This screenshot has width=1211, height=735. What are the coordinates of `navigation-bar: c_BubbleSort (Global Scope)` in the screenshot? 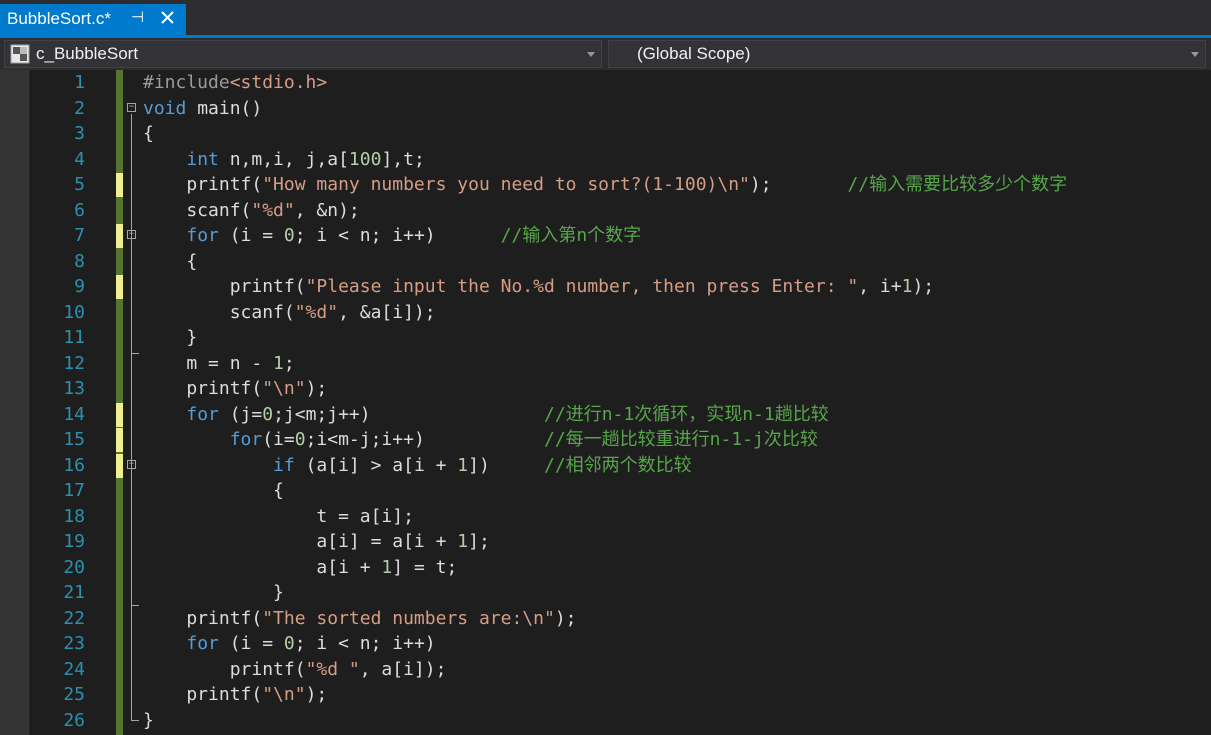 It's located at (605, 54).